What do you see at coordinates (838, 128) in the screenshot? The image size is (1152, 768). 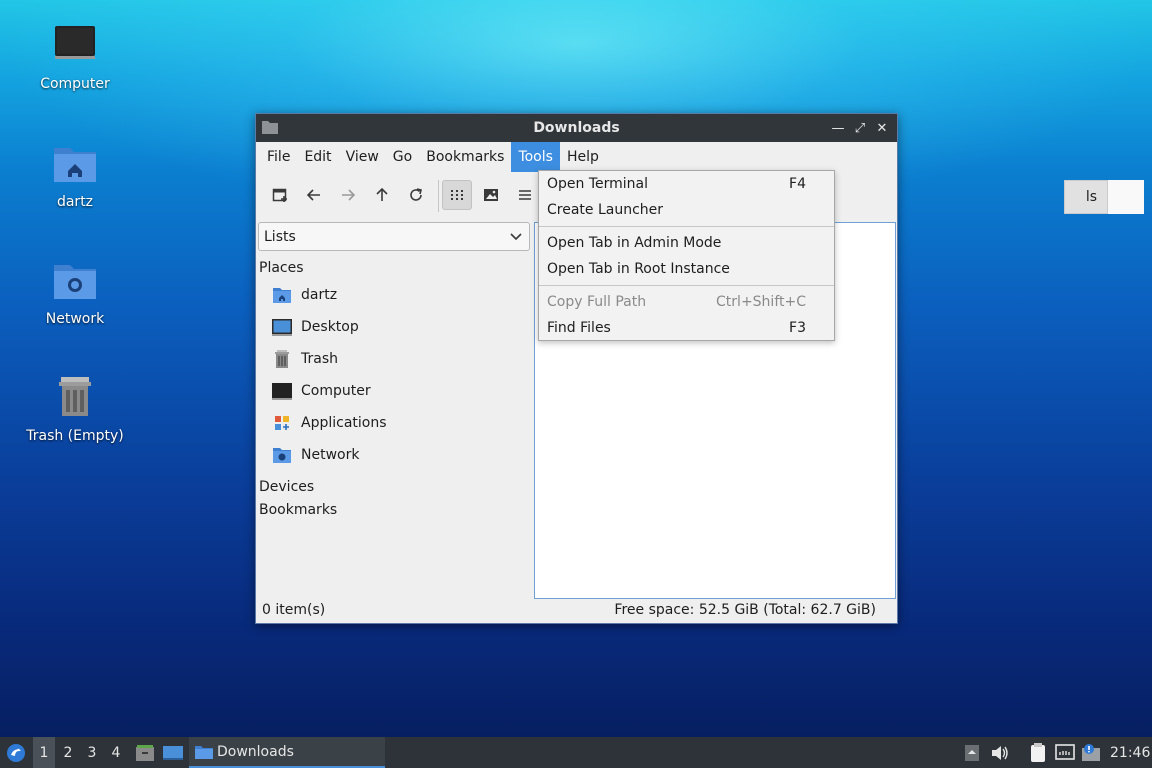 I see `minimize-icon: —` at bounding box center [838, 128].